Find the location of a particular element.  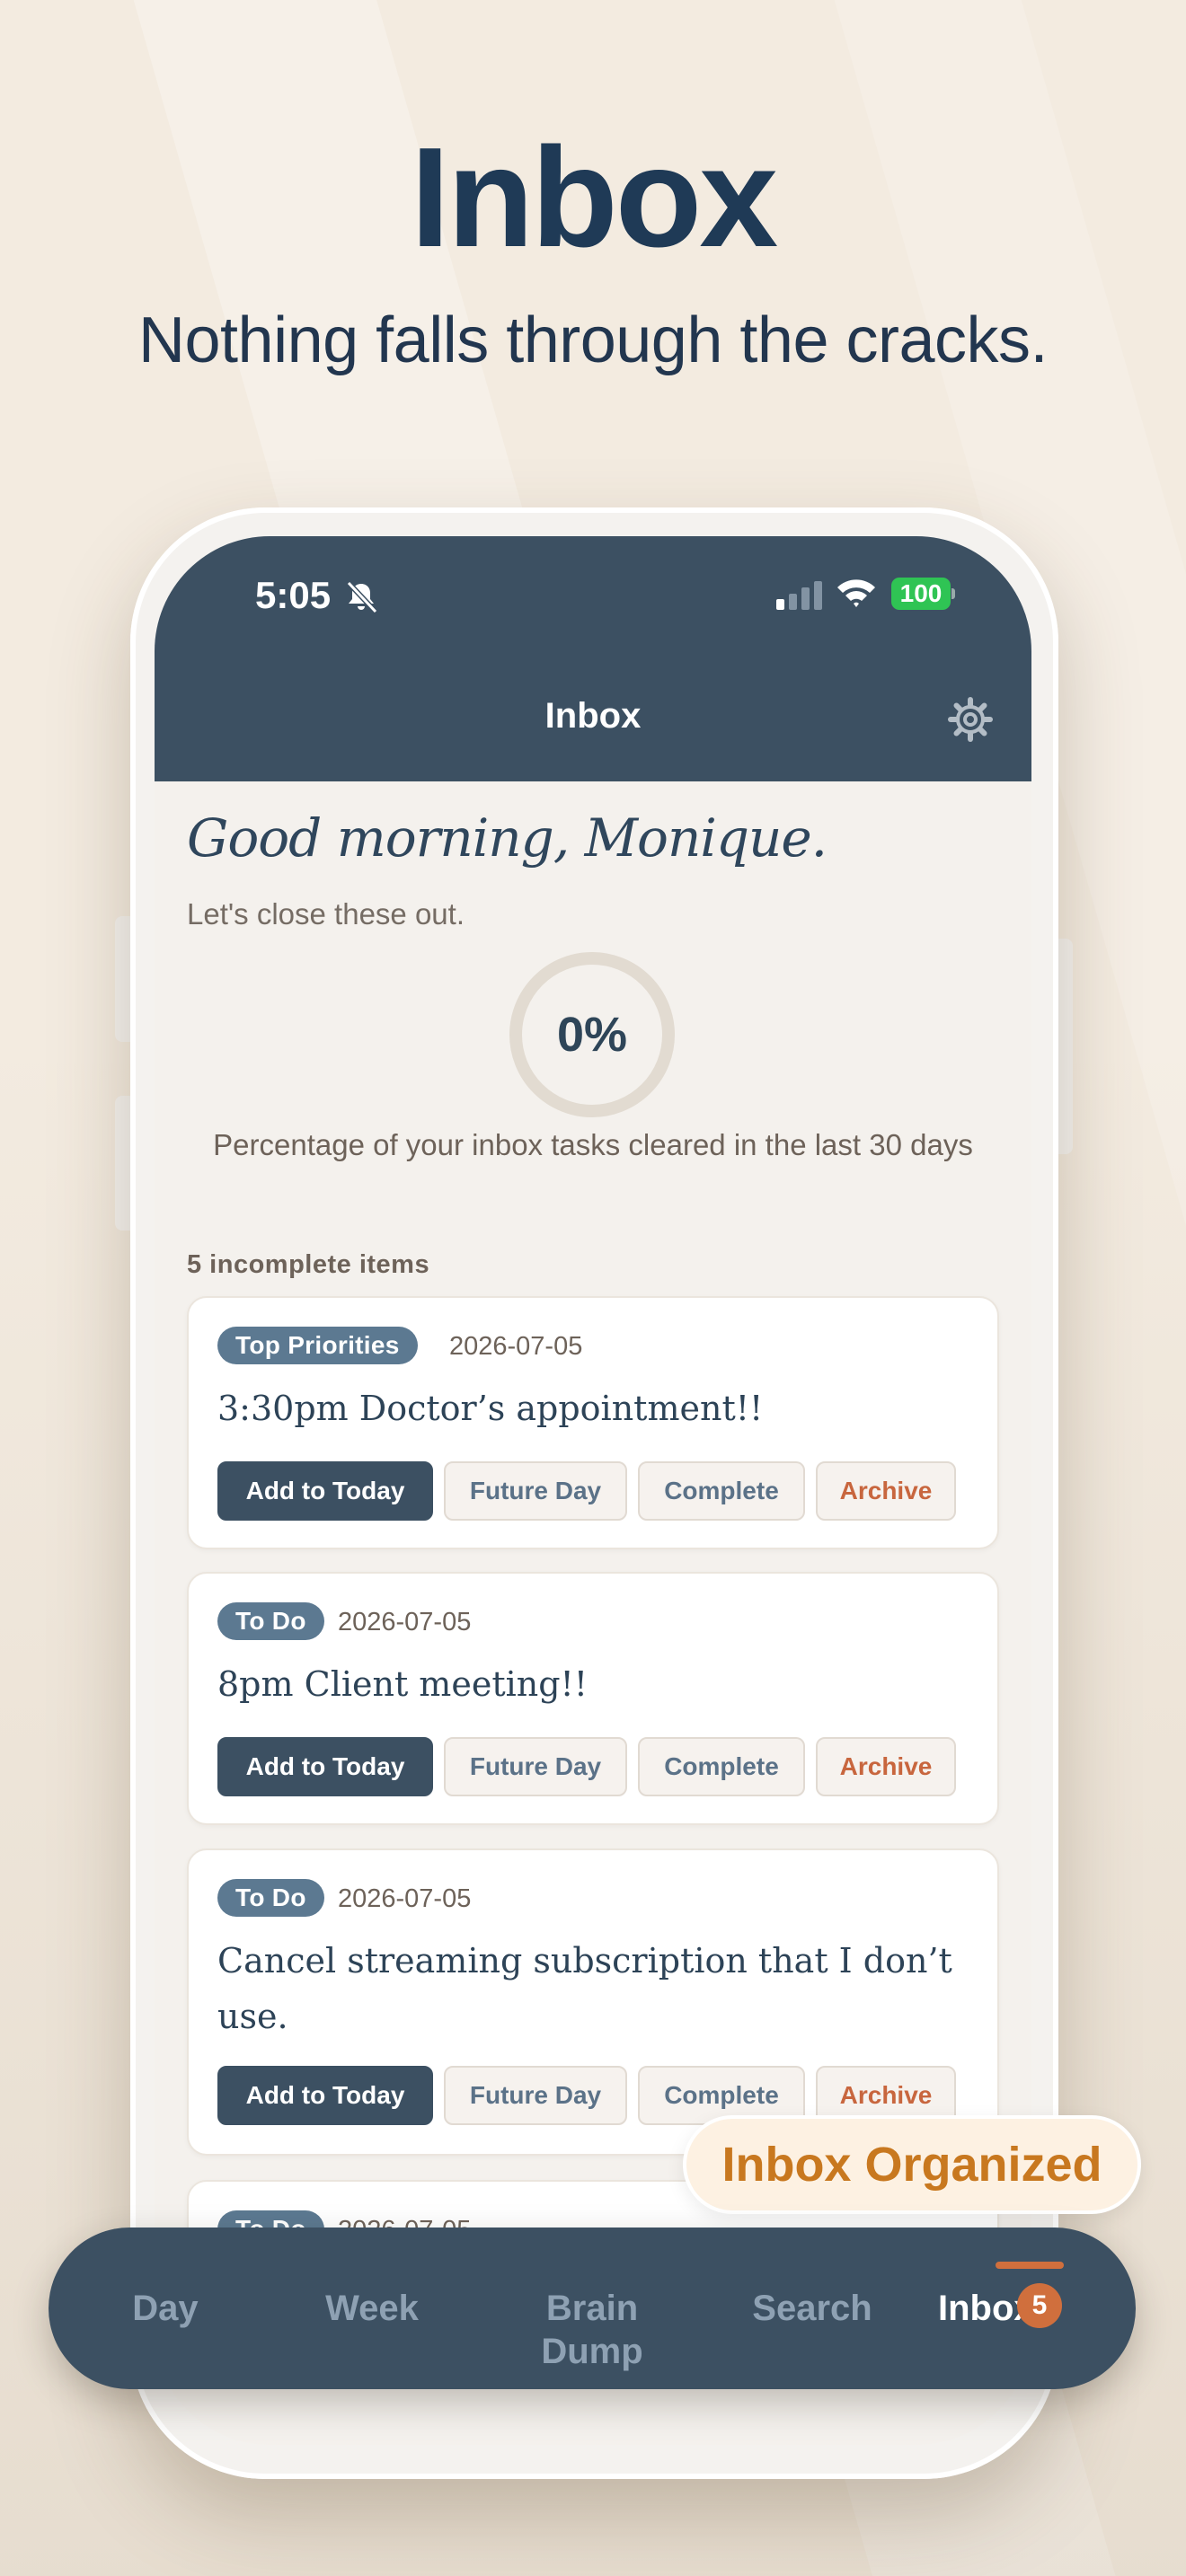

hero-subtitle: Nothing falls through the cracks. is located at coordinates (593, 340).